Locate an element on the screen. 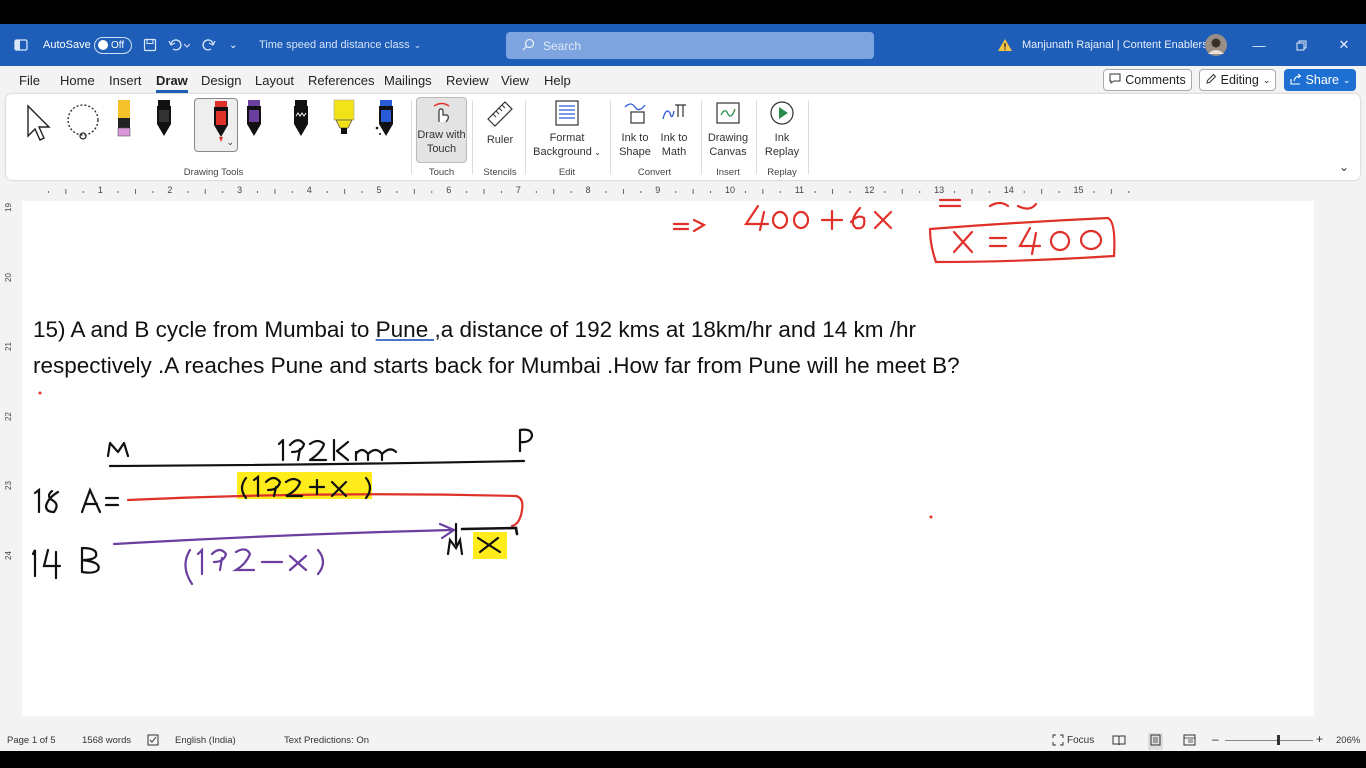 The height and width of the screenshot is (768, 1366). zoom-in-button: + is located at coordinates (1319, 739).